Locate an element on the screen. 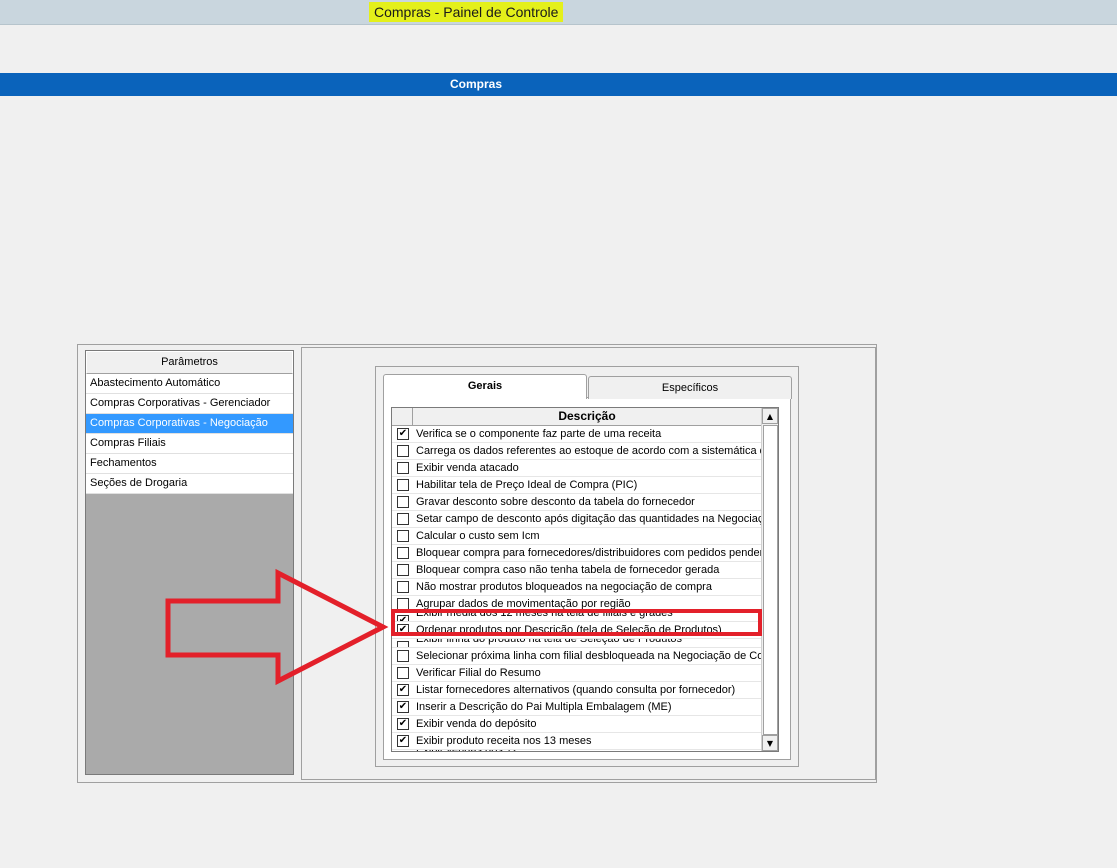  grid-row: Exibir venda atacado is located at coordinates (576, 468).